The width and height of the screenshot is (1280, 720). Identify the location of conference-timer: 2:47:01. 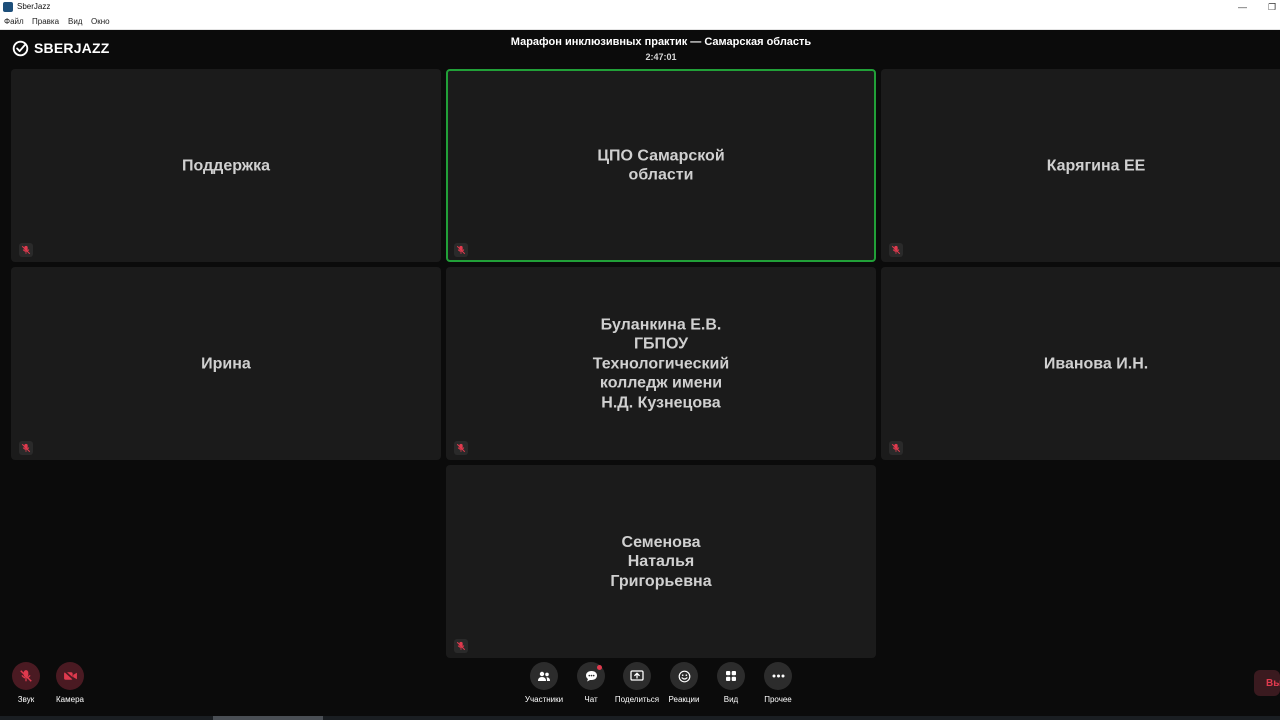
(661, 57).